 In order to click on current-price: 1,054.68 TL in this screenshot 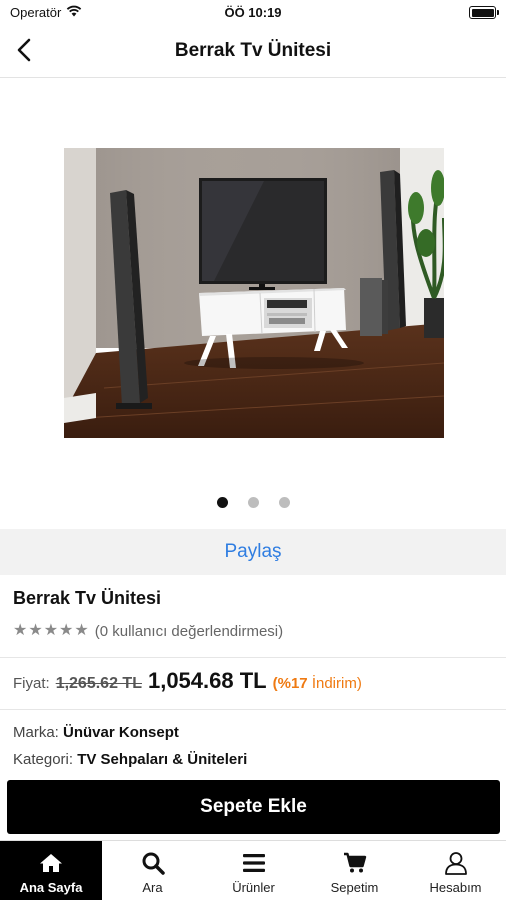, I will do `click(207, 680)`.